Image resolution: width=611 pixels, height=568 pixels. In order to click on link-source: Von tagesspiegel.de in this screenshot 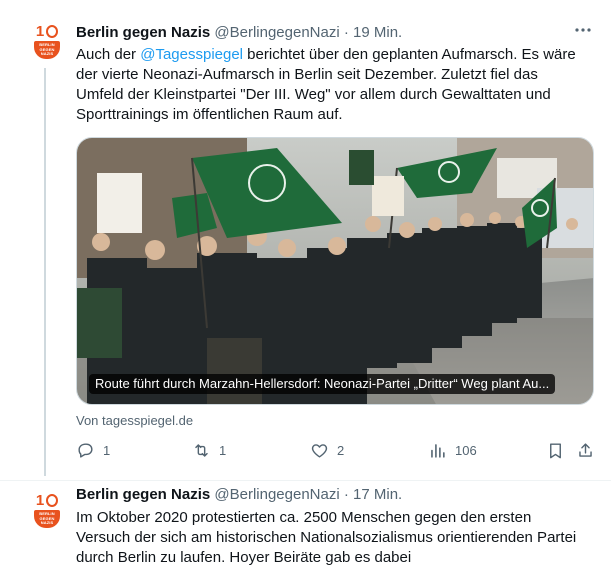, I will do `click(134, 421)`.